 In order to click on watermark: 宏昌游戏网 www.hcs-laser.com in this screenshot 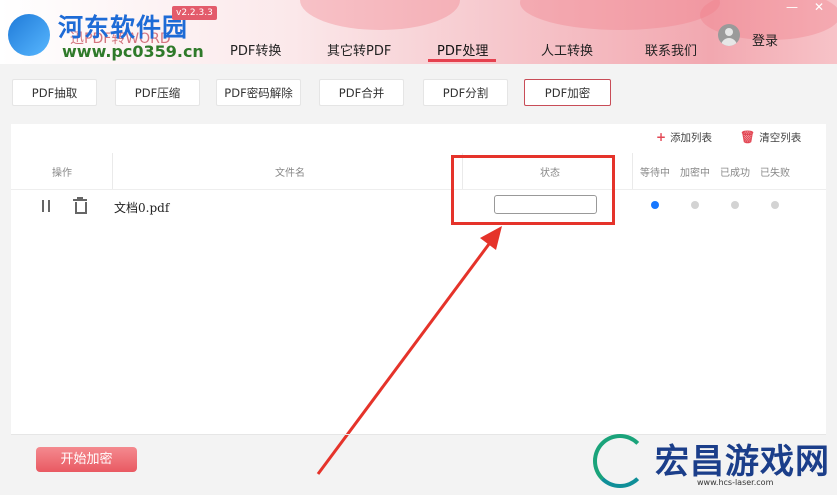, I will do `click(711, 461)`.